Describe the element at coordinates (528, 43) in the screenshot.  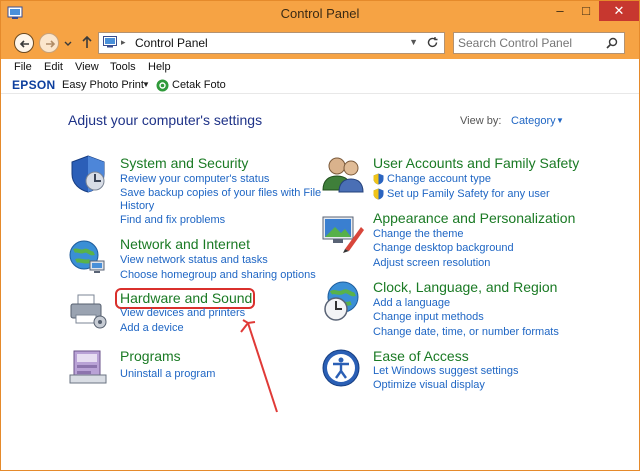
I see `search-input` at that location.